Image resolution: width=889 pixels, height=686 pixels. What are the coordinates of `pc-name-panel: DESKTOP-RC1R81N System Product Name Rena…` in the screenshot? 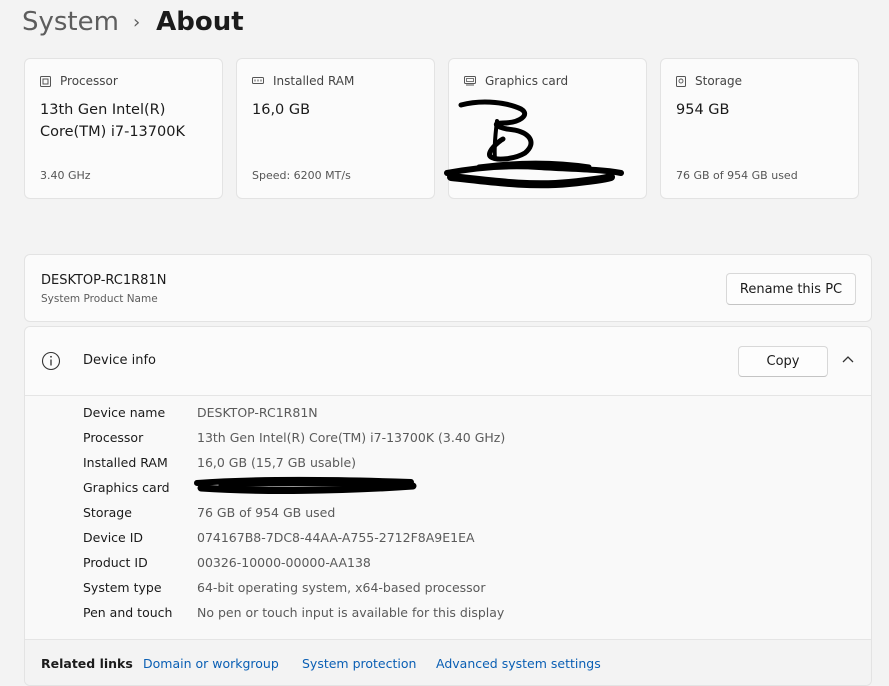 It's located at (448, 288).